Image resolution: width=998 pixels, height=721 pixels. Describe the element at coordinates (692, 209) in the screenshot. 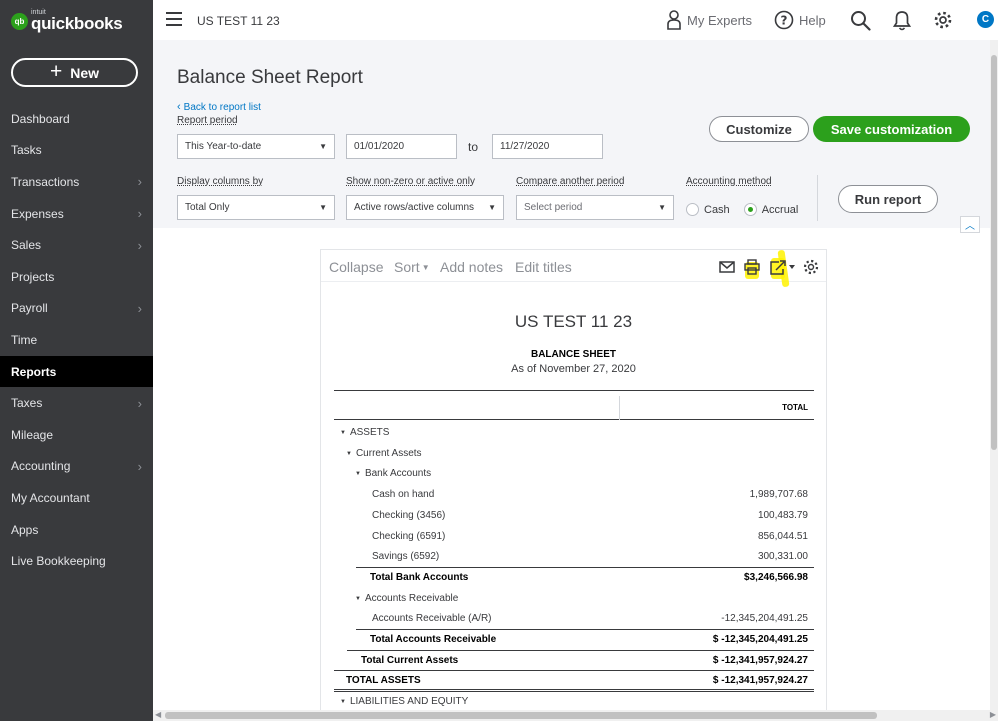

I see `cash-radio` at that location.